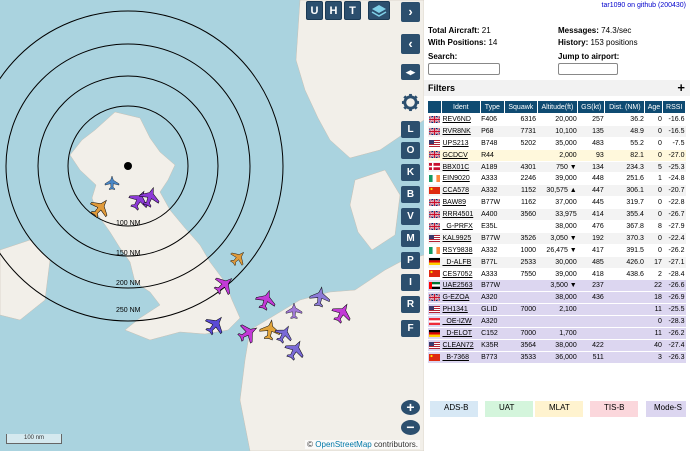  What do you see at coordinates (461, 179) in the screenshot?
I see `cell-ident: EIN9020` at bounding box center [461, 179].